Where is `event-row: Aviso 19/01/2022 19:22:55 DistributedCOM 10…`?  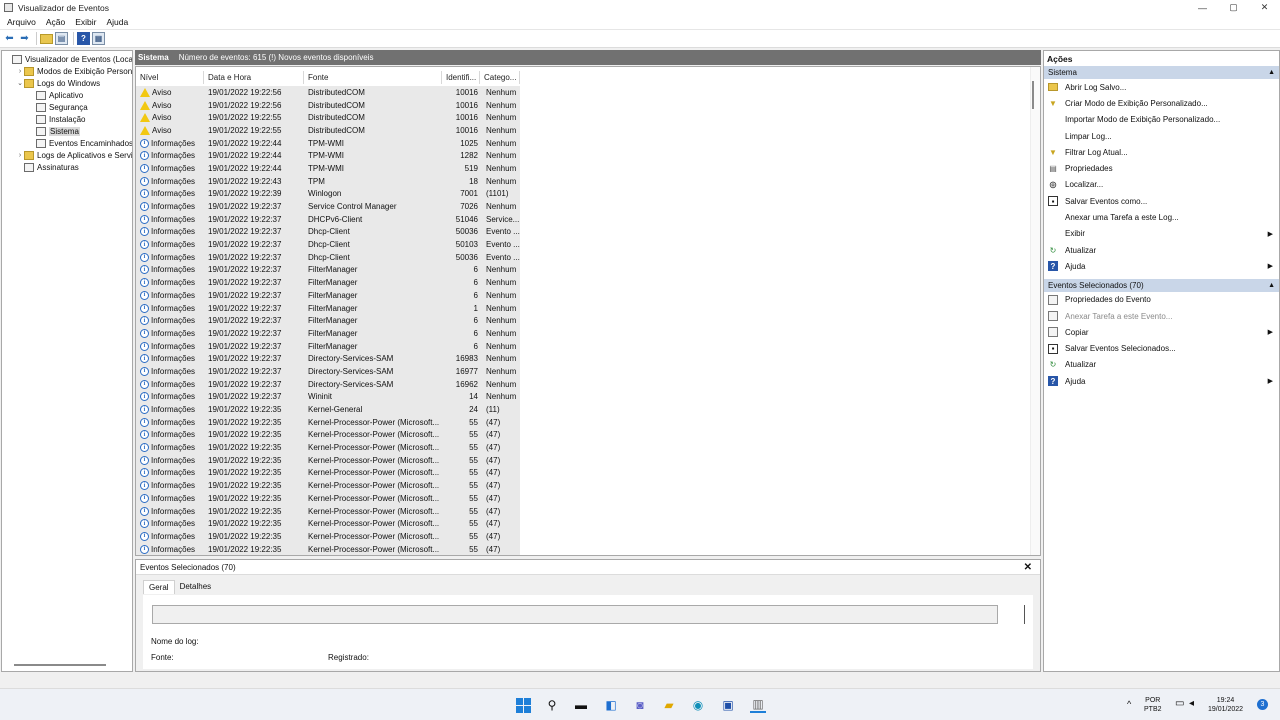
event-row: Aviso 19/01/2022 19:22:55 DistributedCOM 10… is located at coordinates (328, 130).